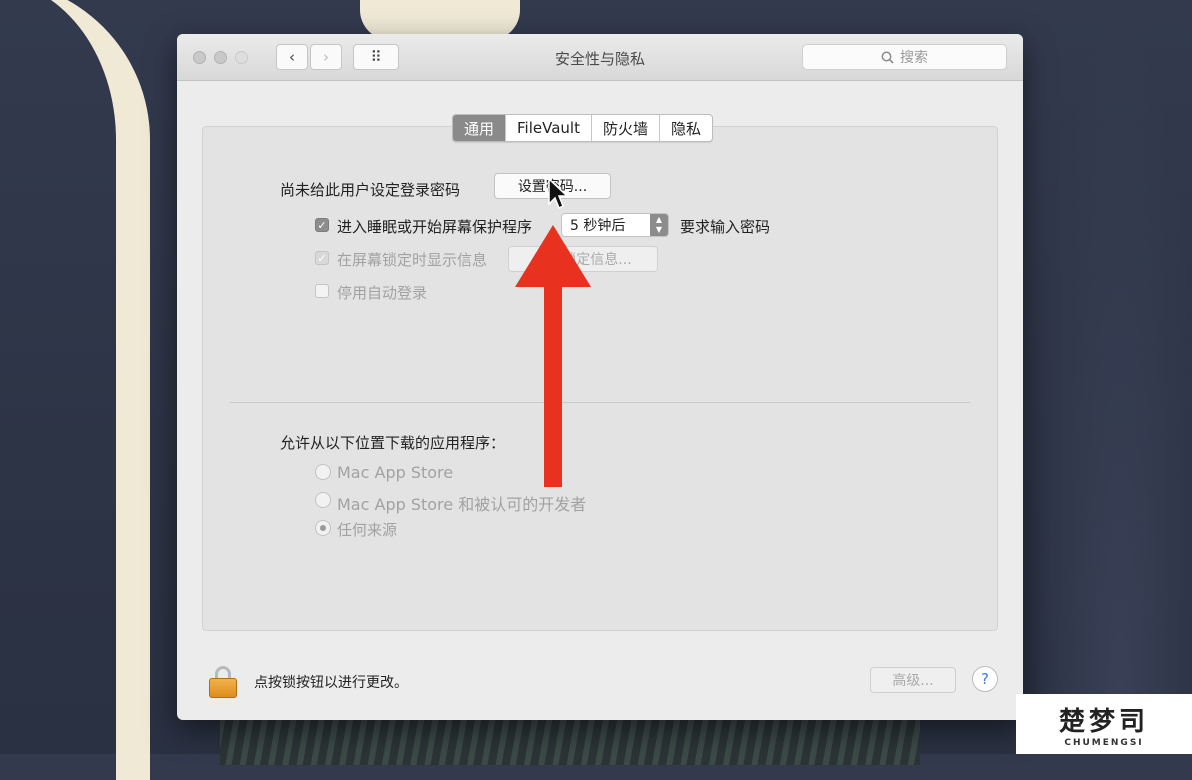 This screenshot has width=1192, height=780. I want to click on titlebar: ‹ › ⠿ 安全性与隐私 搜索, so click(600, 57).